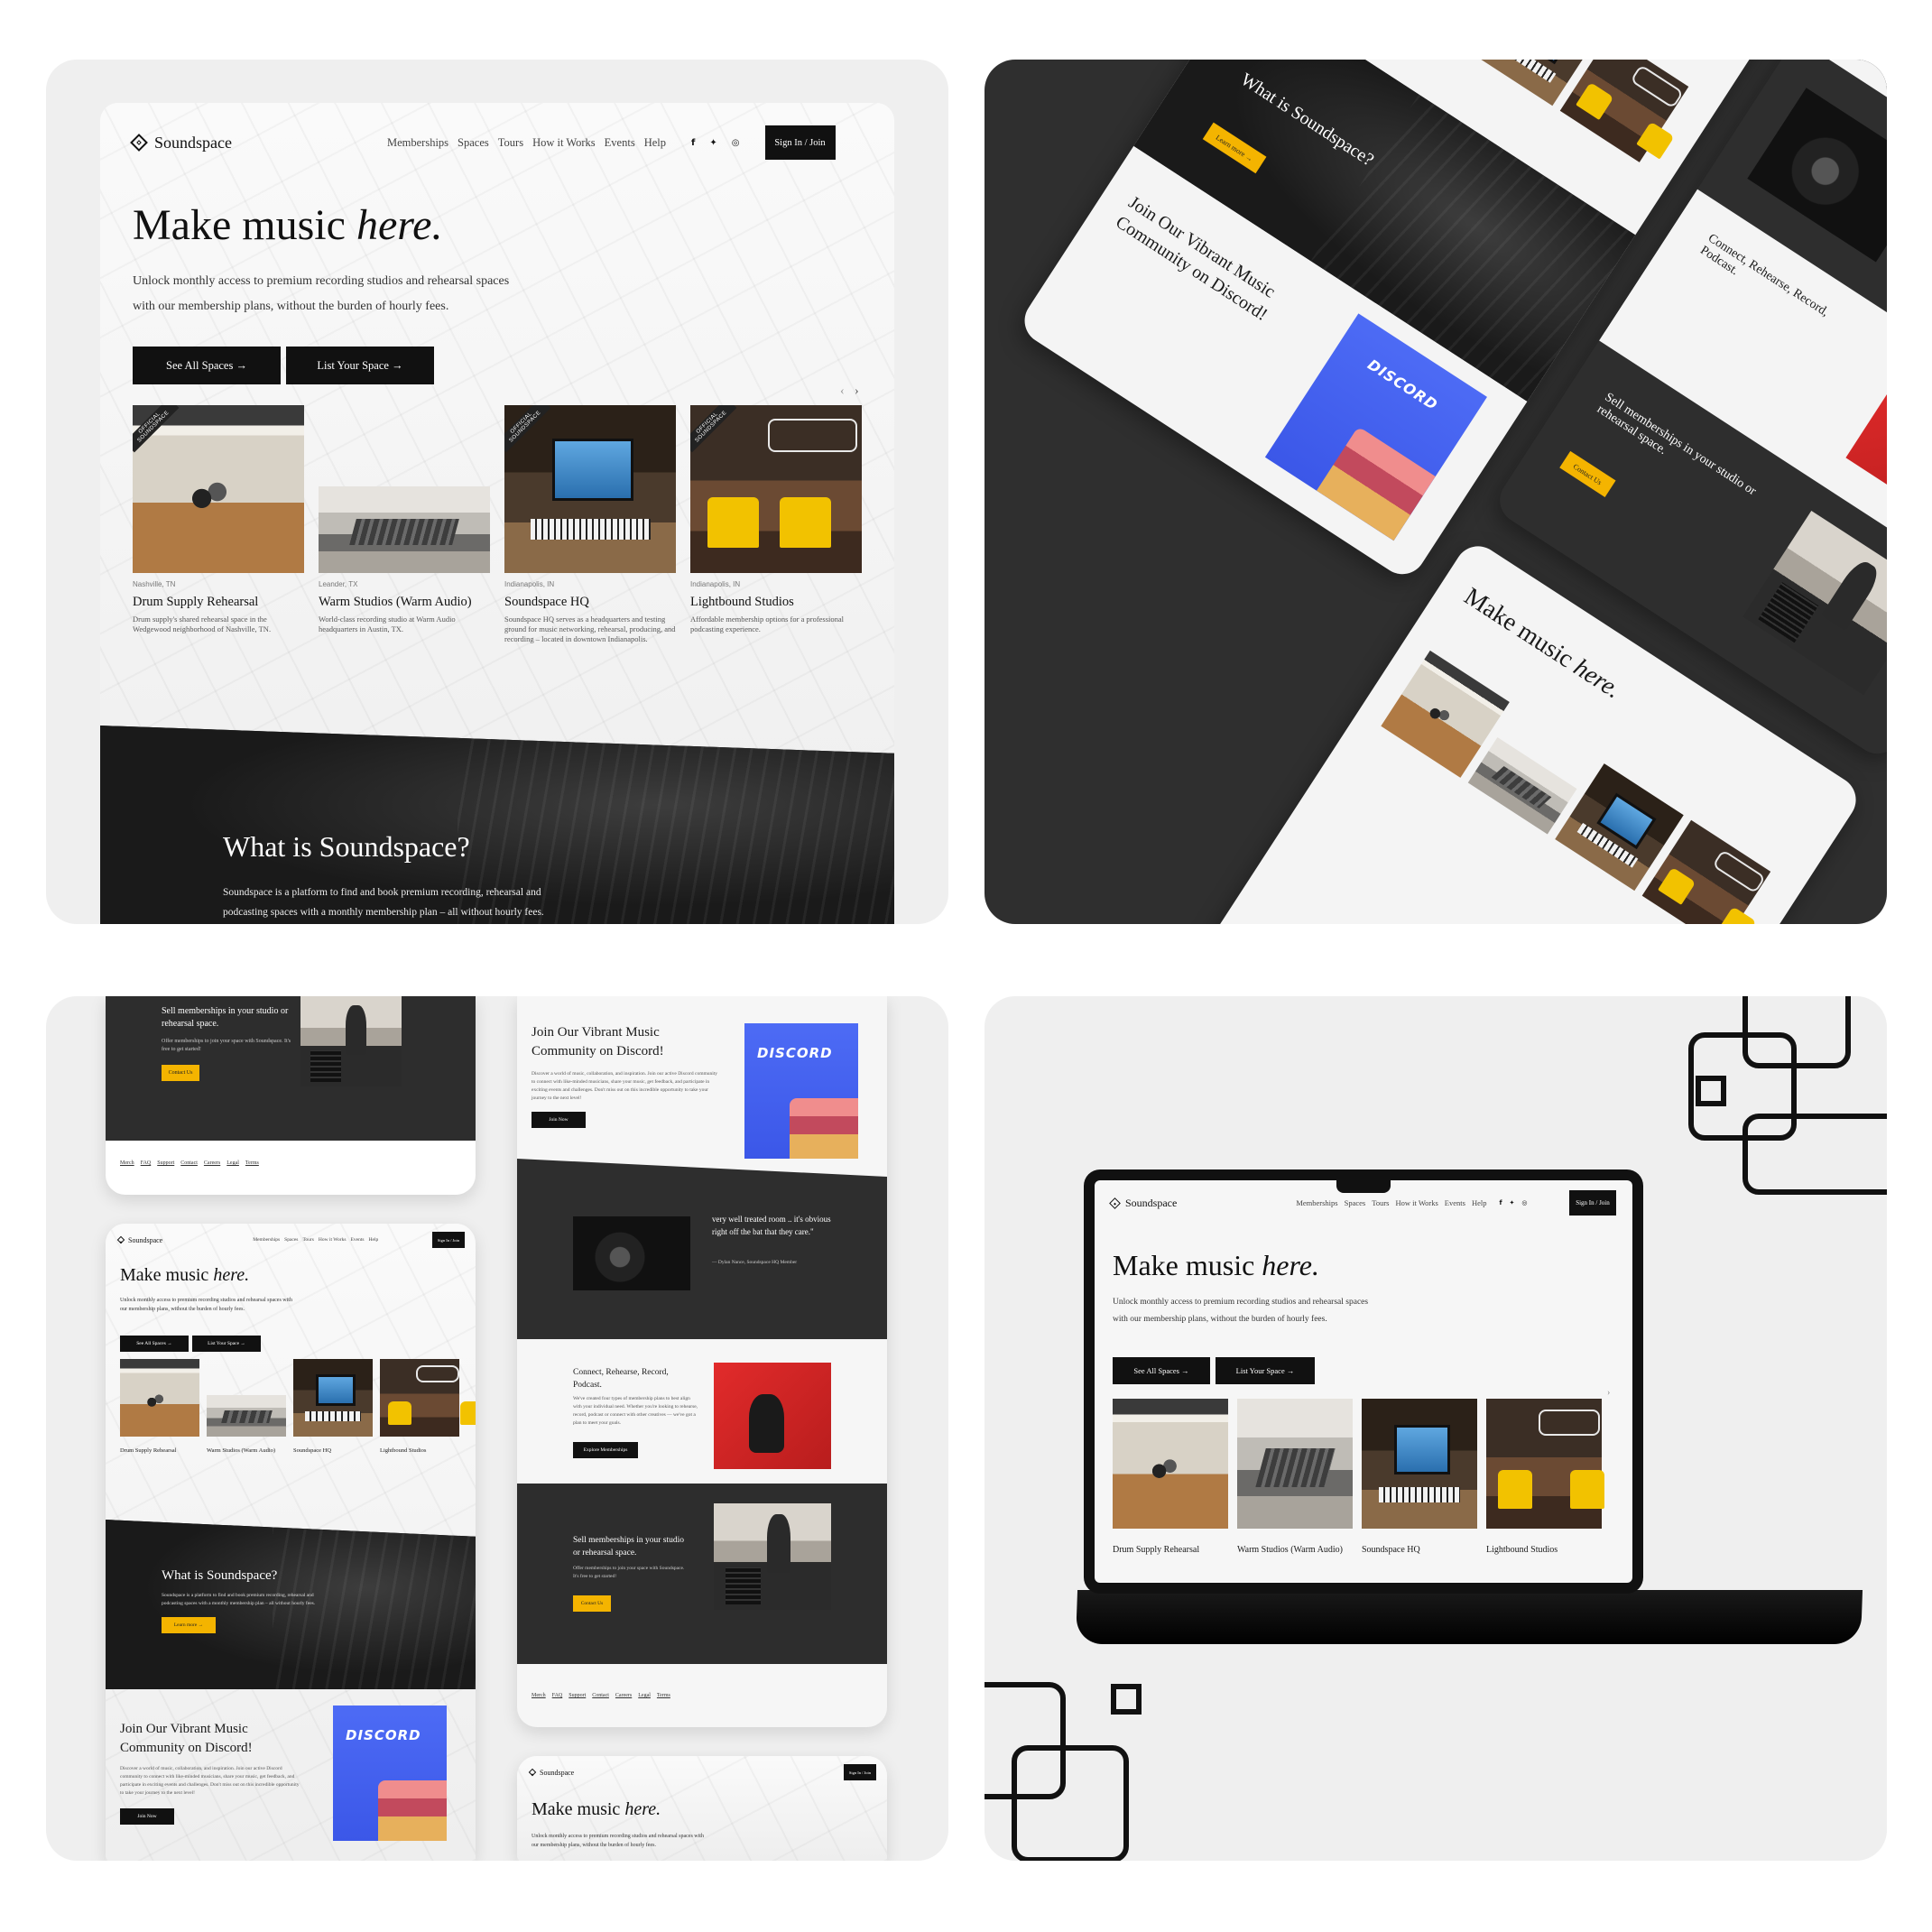 This screenshot has width=1932, height=1932. I want to click on discord-label: DISCORD, so click(383, 1735).